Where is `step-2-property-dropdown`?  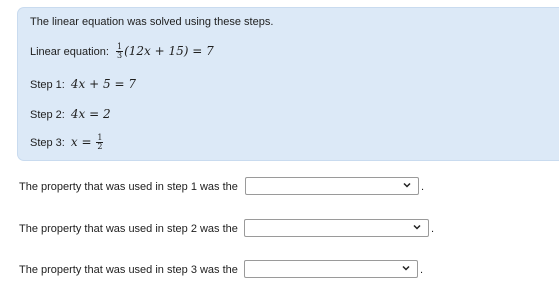 step-2-property-dropdown is located at coordinates (336, 228).